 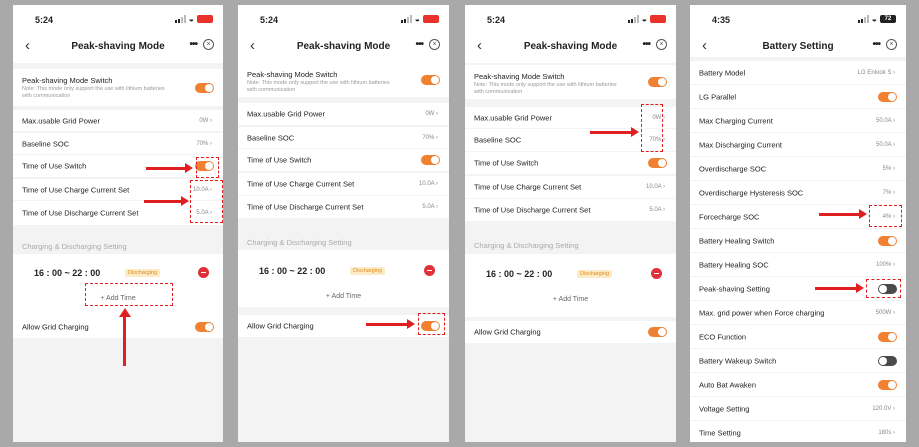 I want to click on setting-row: Overdischarge Hysteresis SOC 7% ›, so click(x=798, y=192).